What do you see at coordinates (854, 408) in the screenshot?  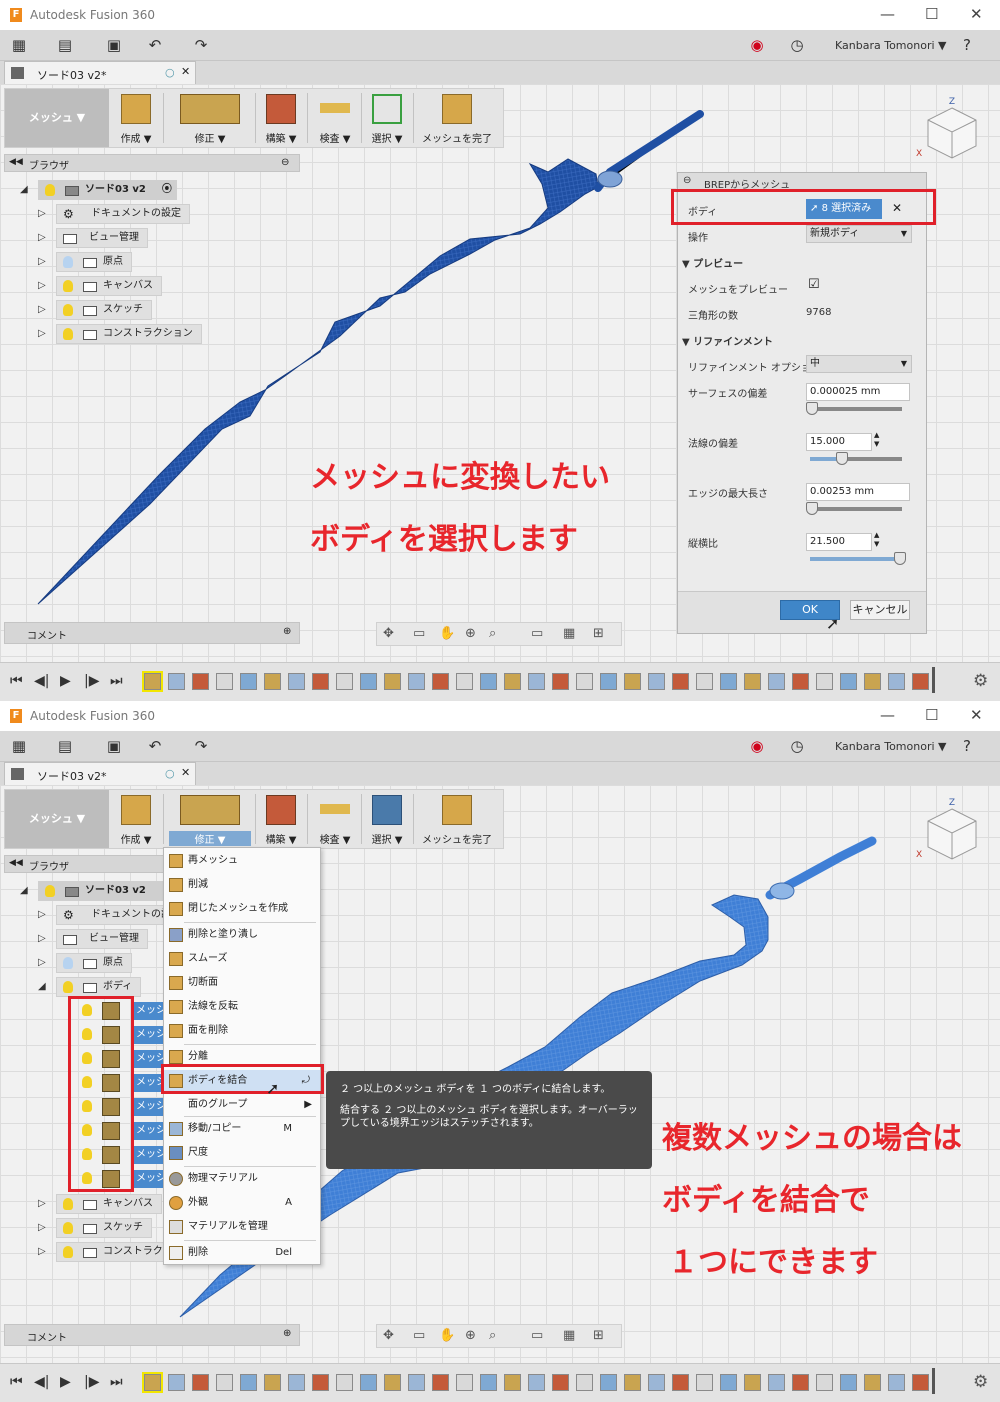 I see `surface-deviation-slider` at bounding box center [854, 408].